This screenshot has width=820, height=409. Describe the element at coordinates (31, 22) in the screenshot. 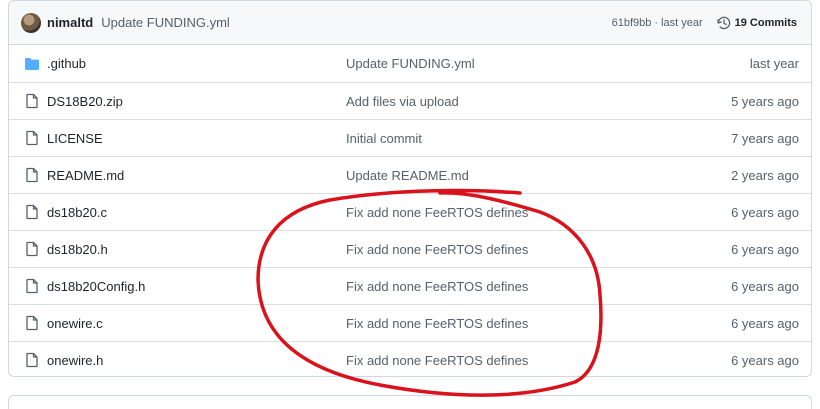

I see `avatar` at that location.